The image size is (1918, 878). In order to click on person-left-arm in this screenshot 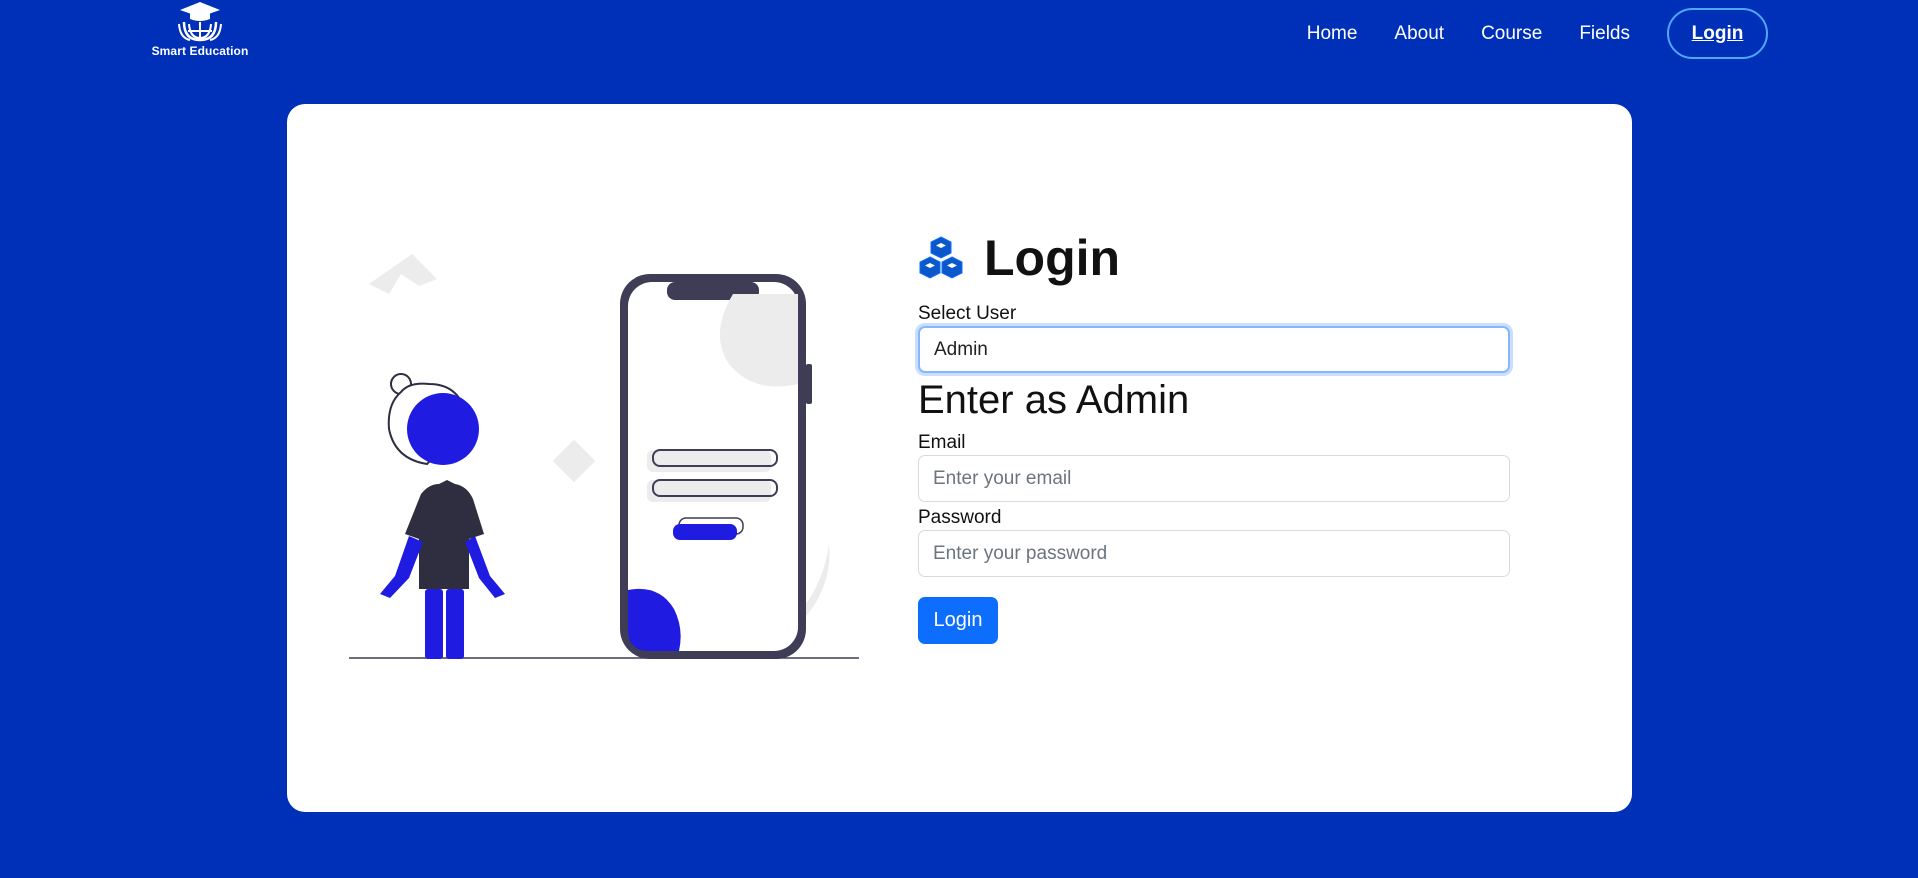, I will do `click(401, 567)`.